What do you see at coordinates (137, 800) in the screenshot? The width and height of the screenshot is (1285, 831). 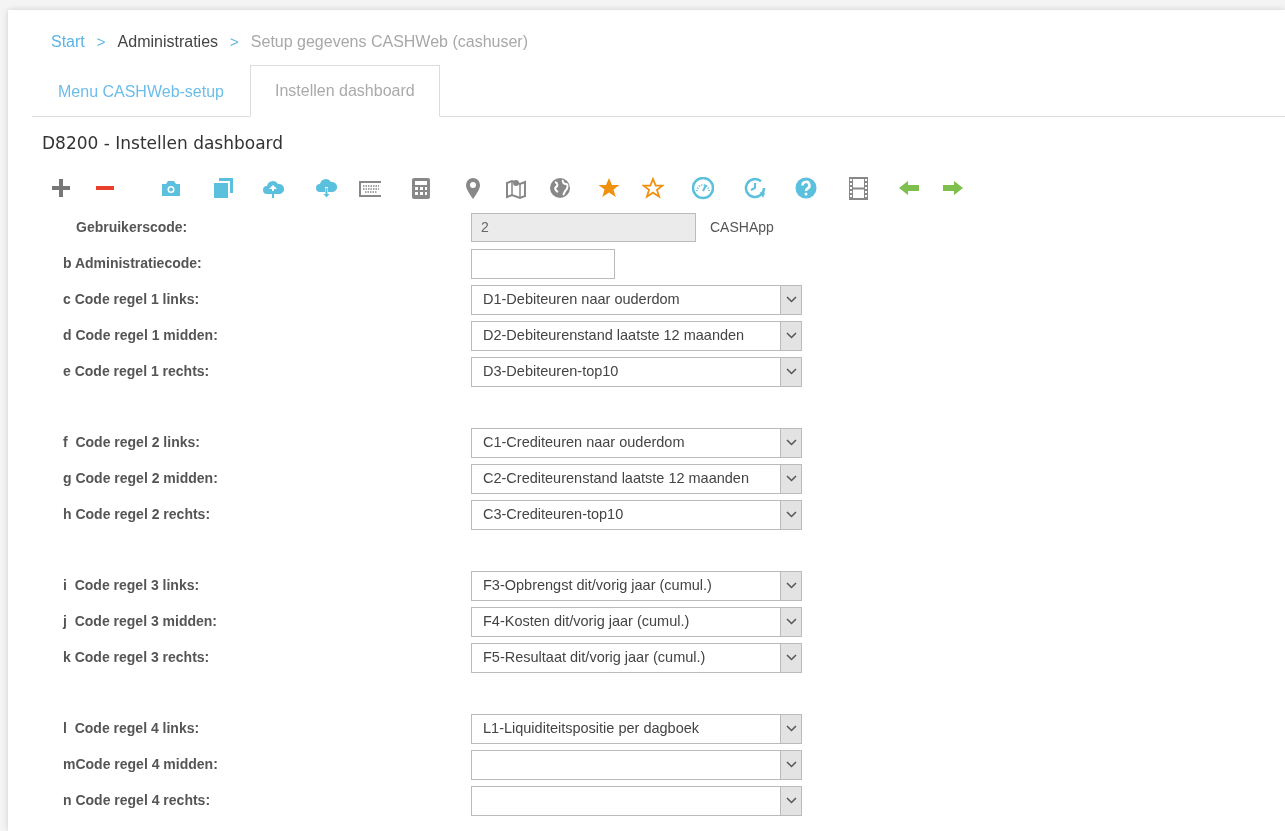 I see `field-label: n Code regel 4 rechts:` at bounding box center [137, 800].